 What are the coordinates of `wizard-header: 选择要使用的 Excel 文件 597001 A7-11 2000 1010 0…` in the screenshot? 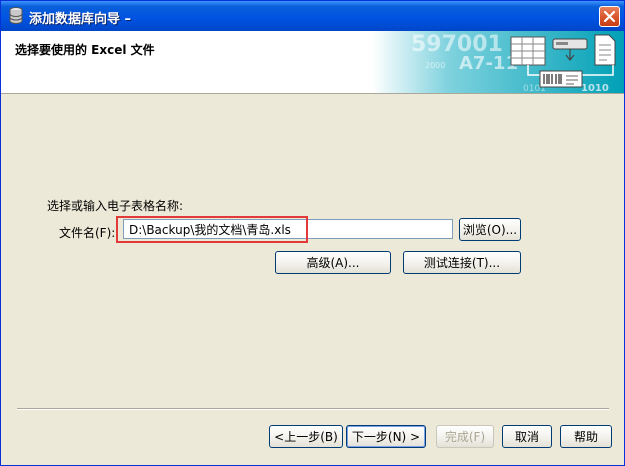 It's located at (312, 62).